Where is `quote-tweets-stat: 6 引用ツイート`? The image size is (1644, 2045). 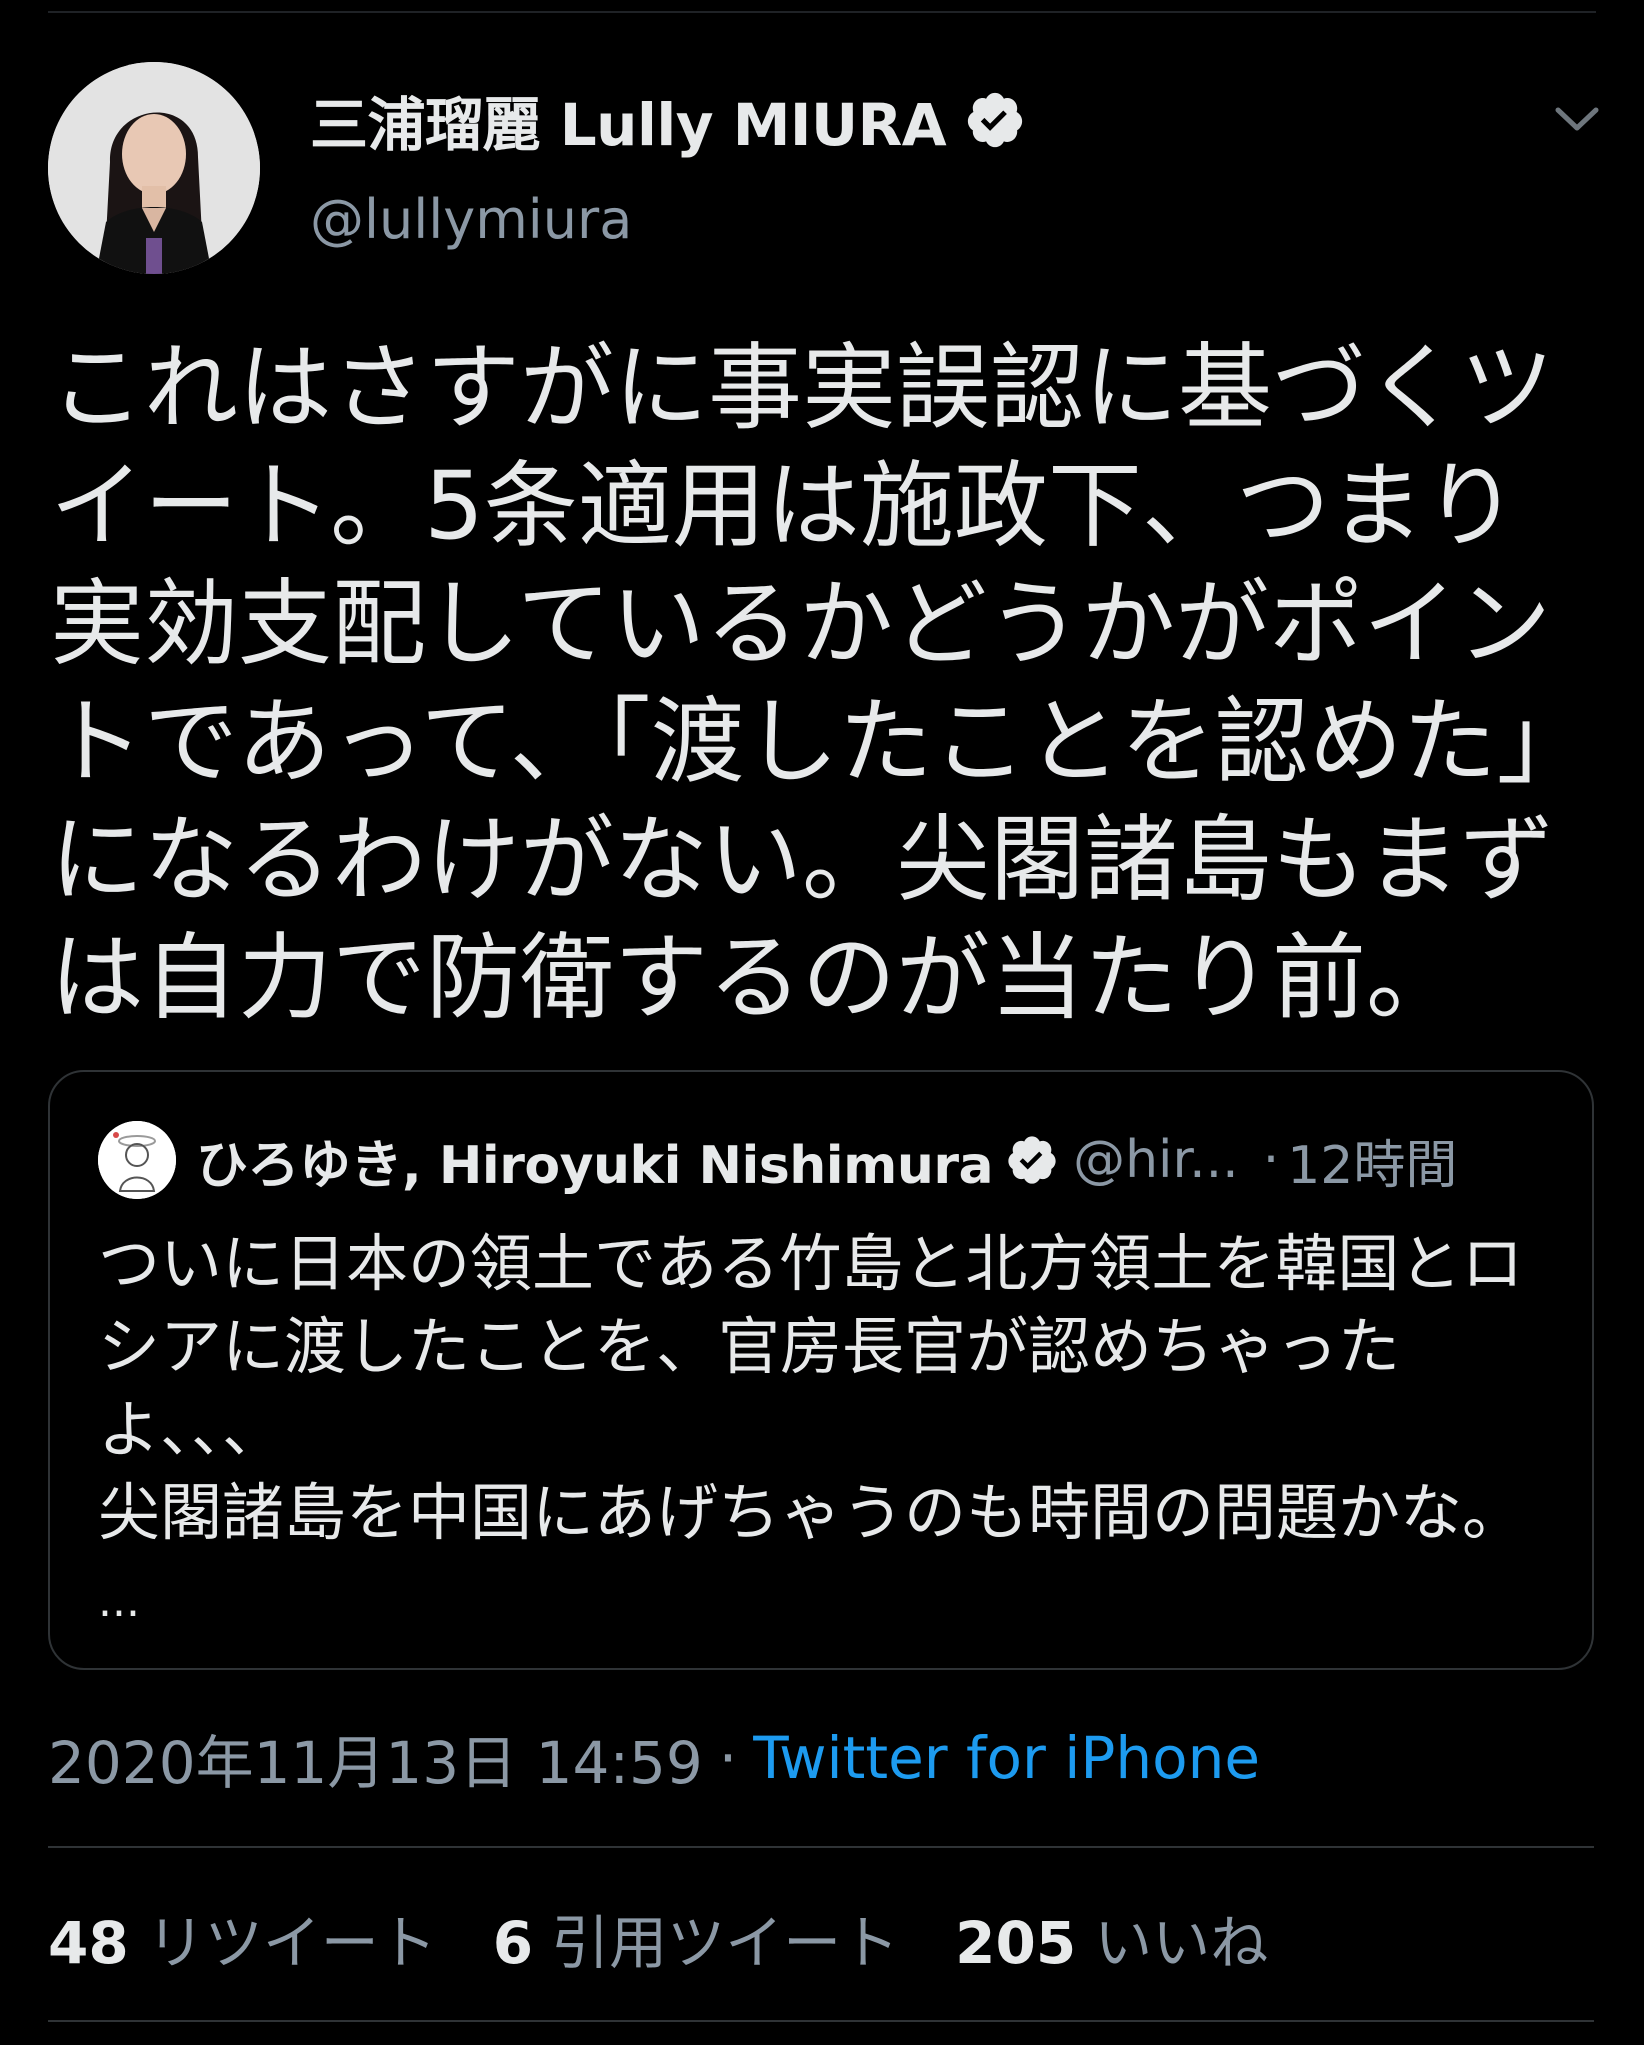 quote-tweets-stat: 6 引用ツイート is located at coordinates (696, 1938).